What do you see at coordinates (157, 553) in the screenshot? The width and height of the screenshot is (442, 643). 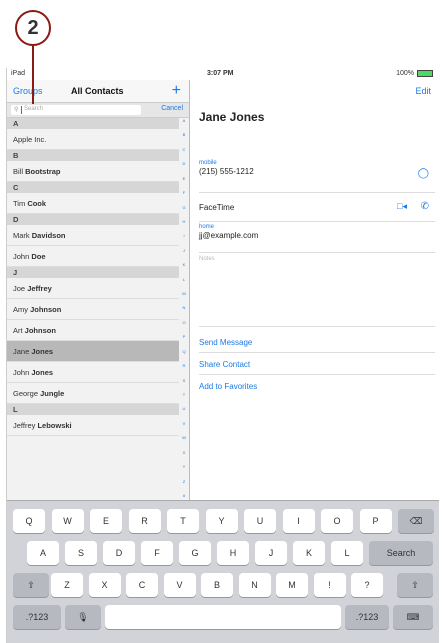 I see `letter-key: F` at bounding box center [157, 553].